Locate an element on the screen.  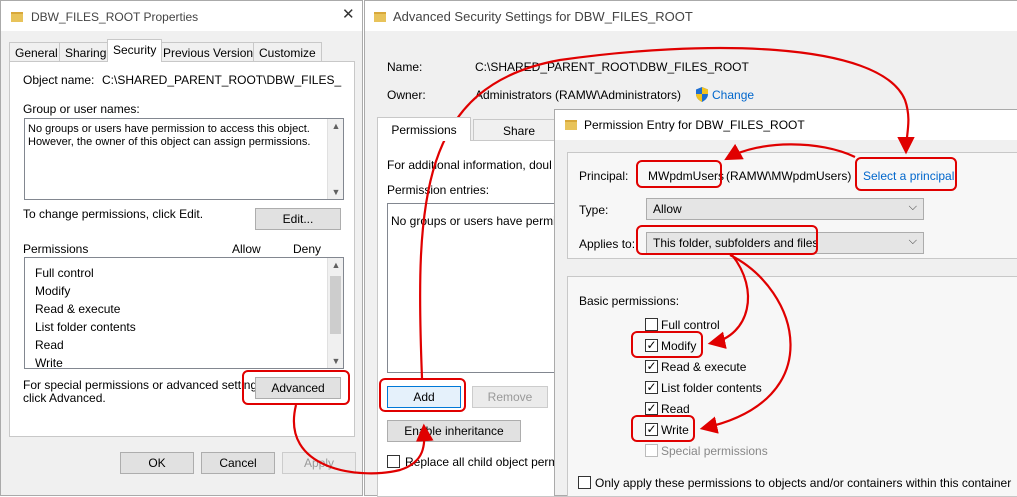
adv-owner-value: Administrators (RAMW\Administrators) is located at coordinates (578, 95).